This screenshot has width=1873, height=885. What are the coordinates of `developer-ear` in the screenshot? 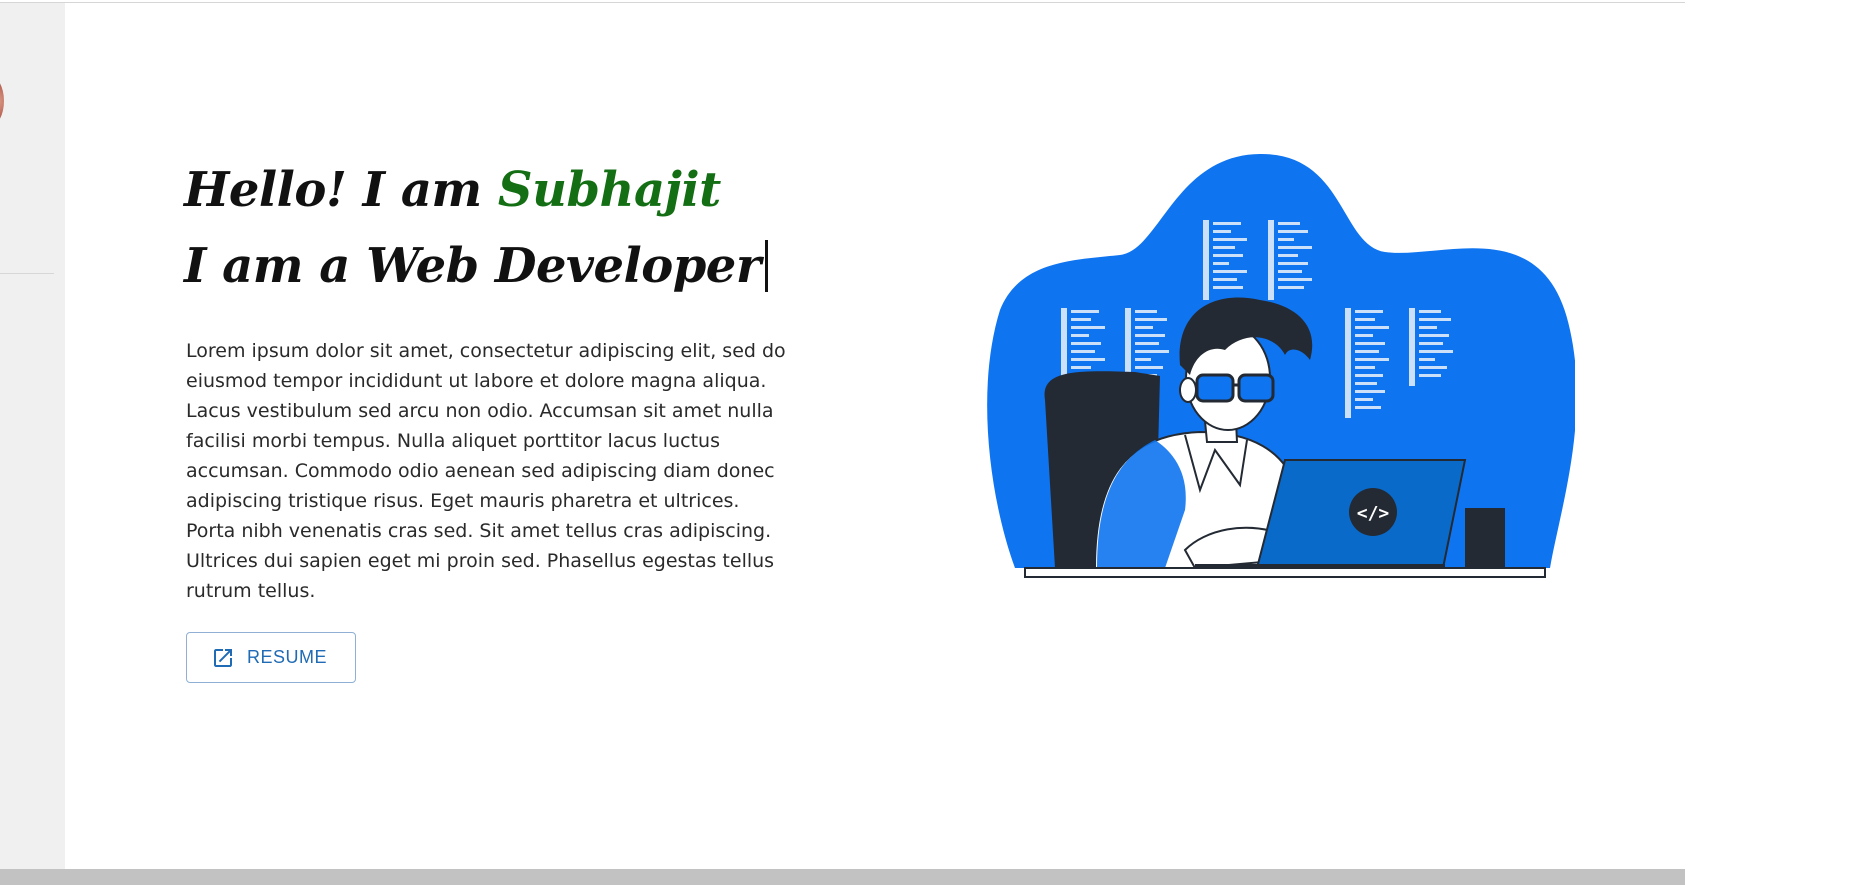 It's located at (1188, 390).